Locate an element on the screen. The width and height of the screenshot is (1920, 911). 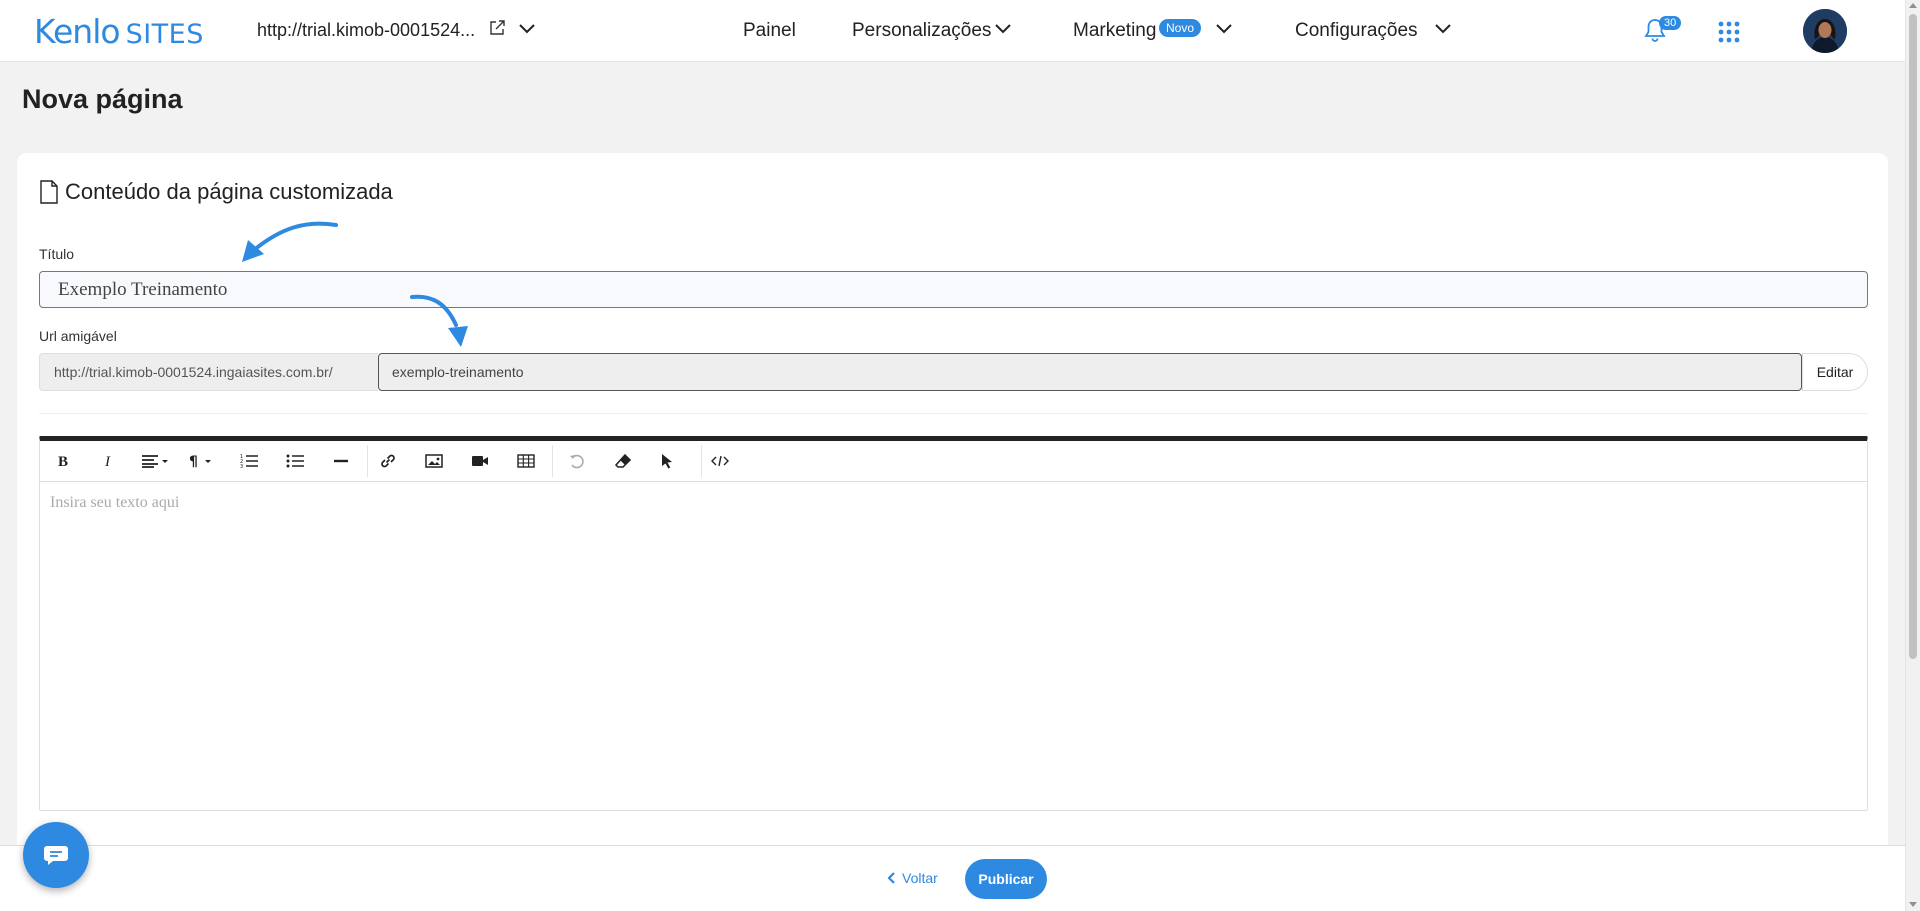
card-title: Conteúdo da página customizada is located at coordinates (229, 191).